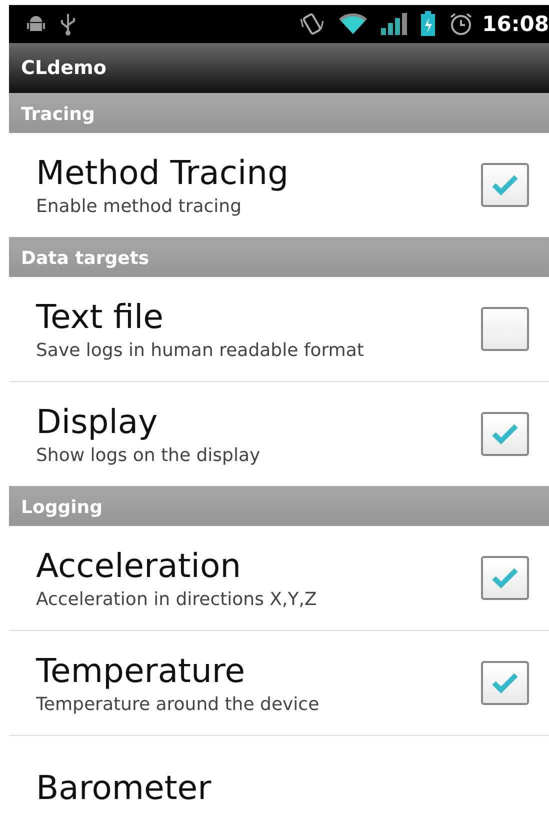  What do you see at coordinates (97, 422) in the screenshot?
I see `preference-title: Display` at bounding box center [97, 422].